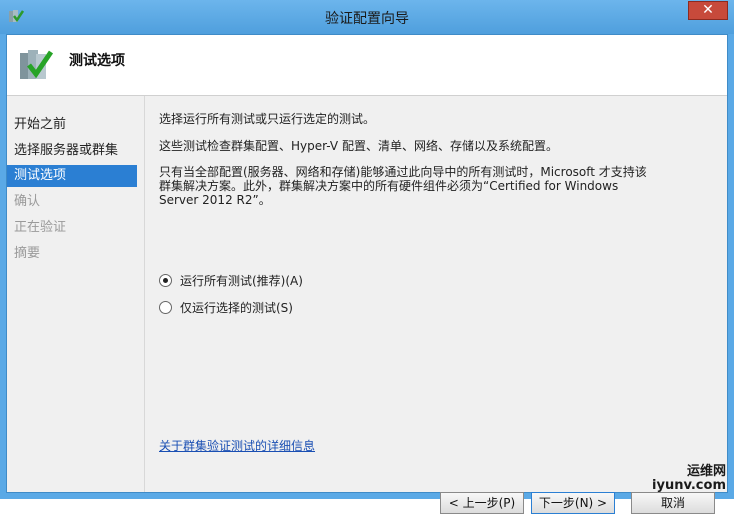 The width and height of the screenshot is (734, 514). Describe the element at coordinates (482, 503) in the screenshot. I see `previous-button: < 上一步(P)` at that location.